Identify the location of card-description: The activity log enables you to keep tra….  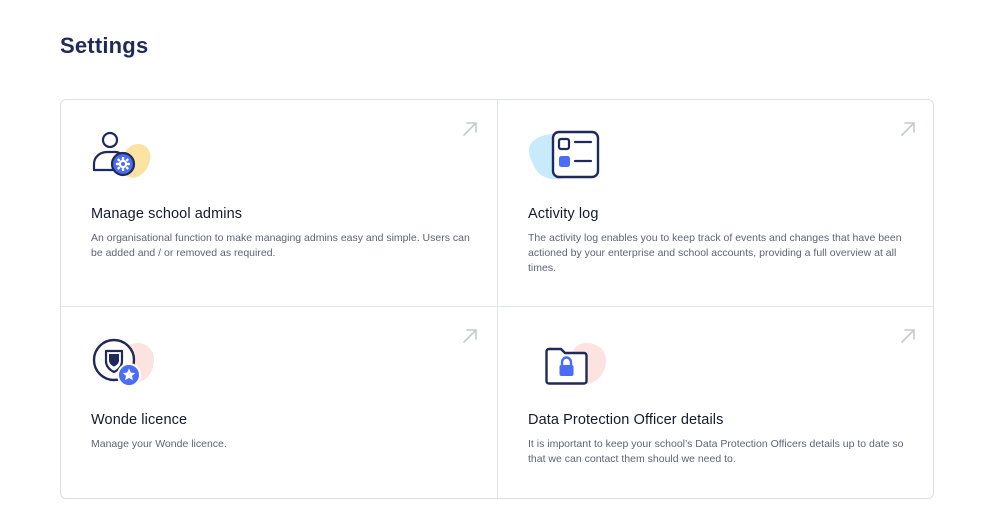
(715, 253).